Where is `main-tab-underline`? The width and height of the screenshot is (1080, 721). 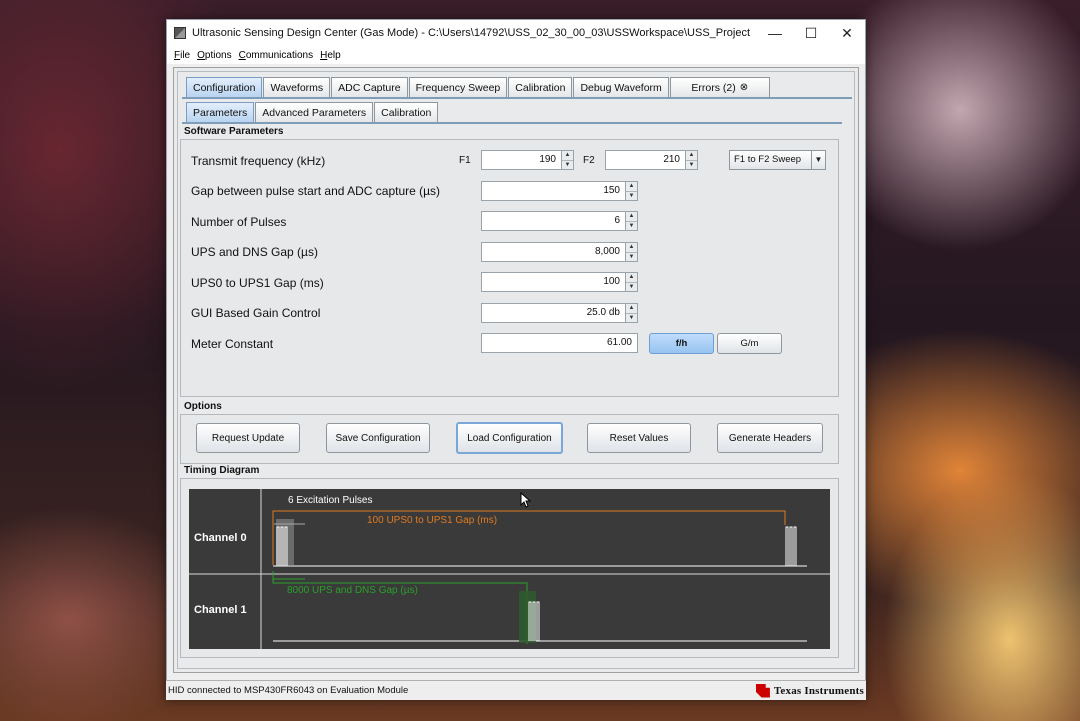
main-tab-underline is located at coordinates (517, 98).